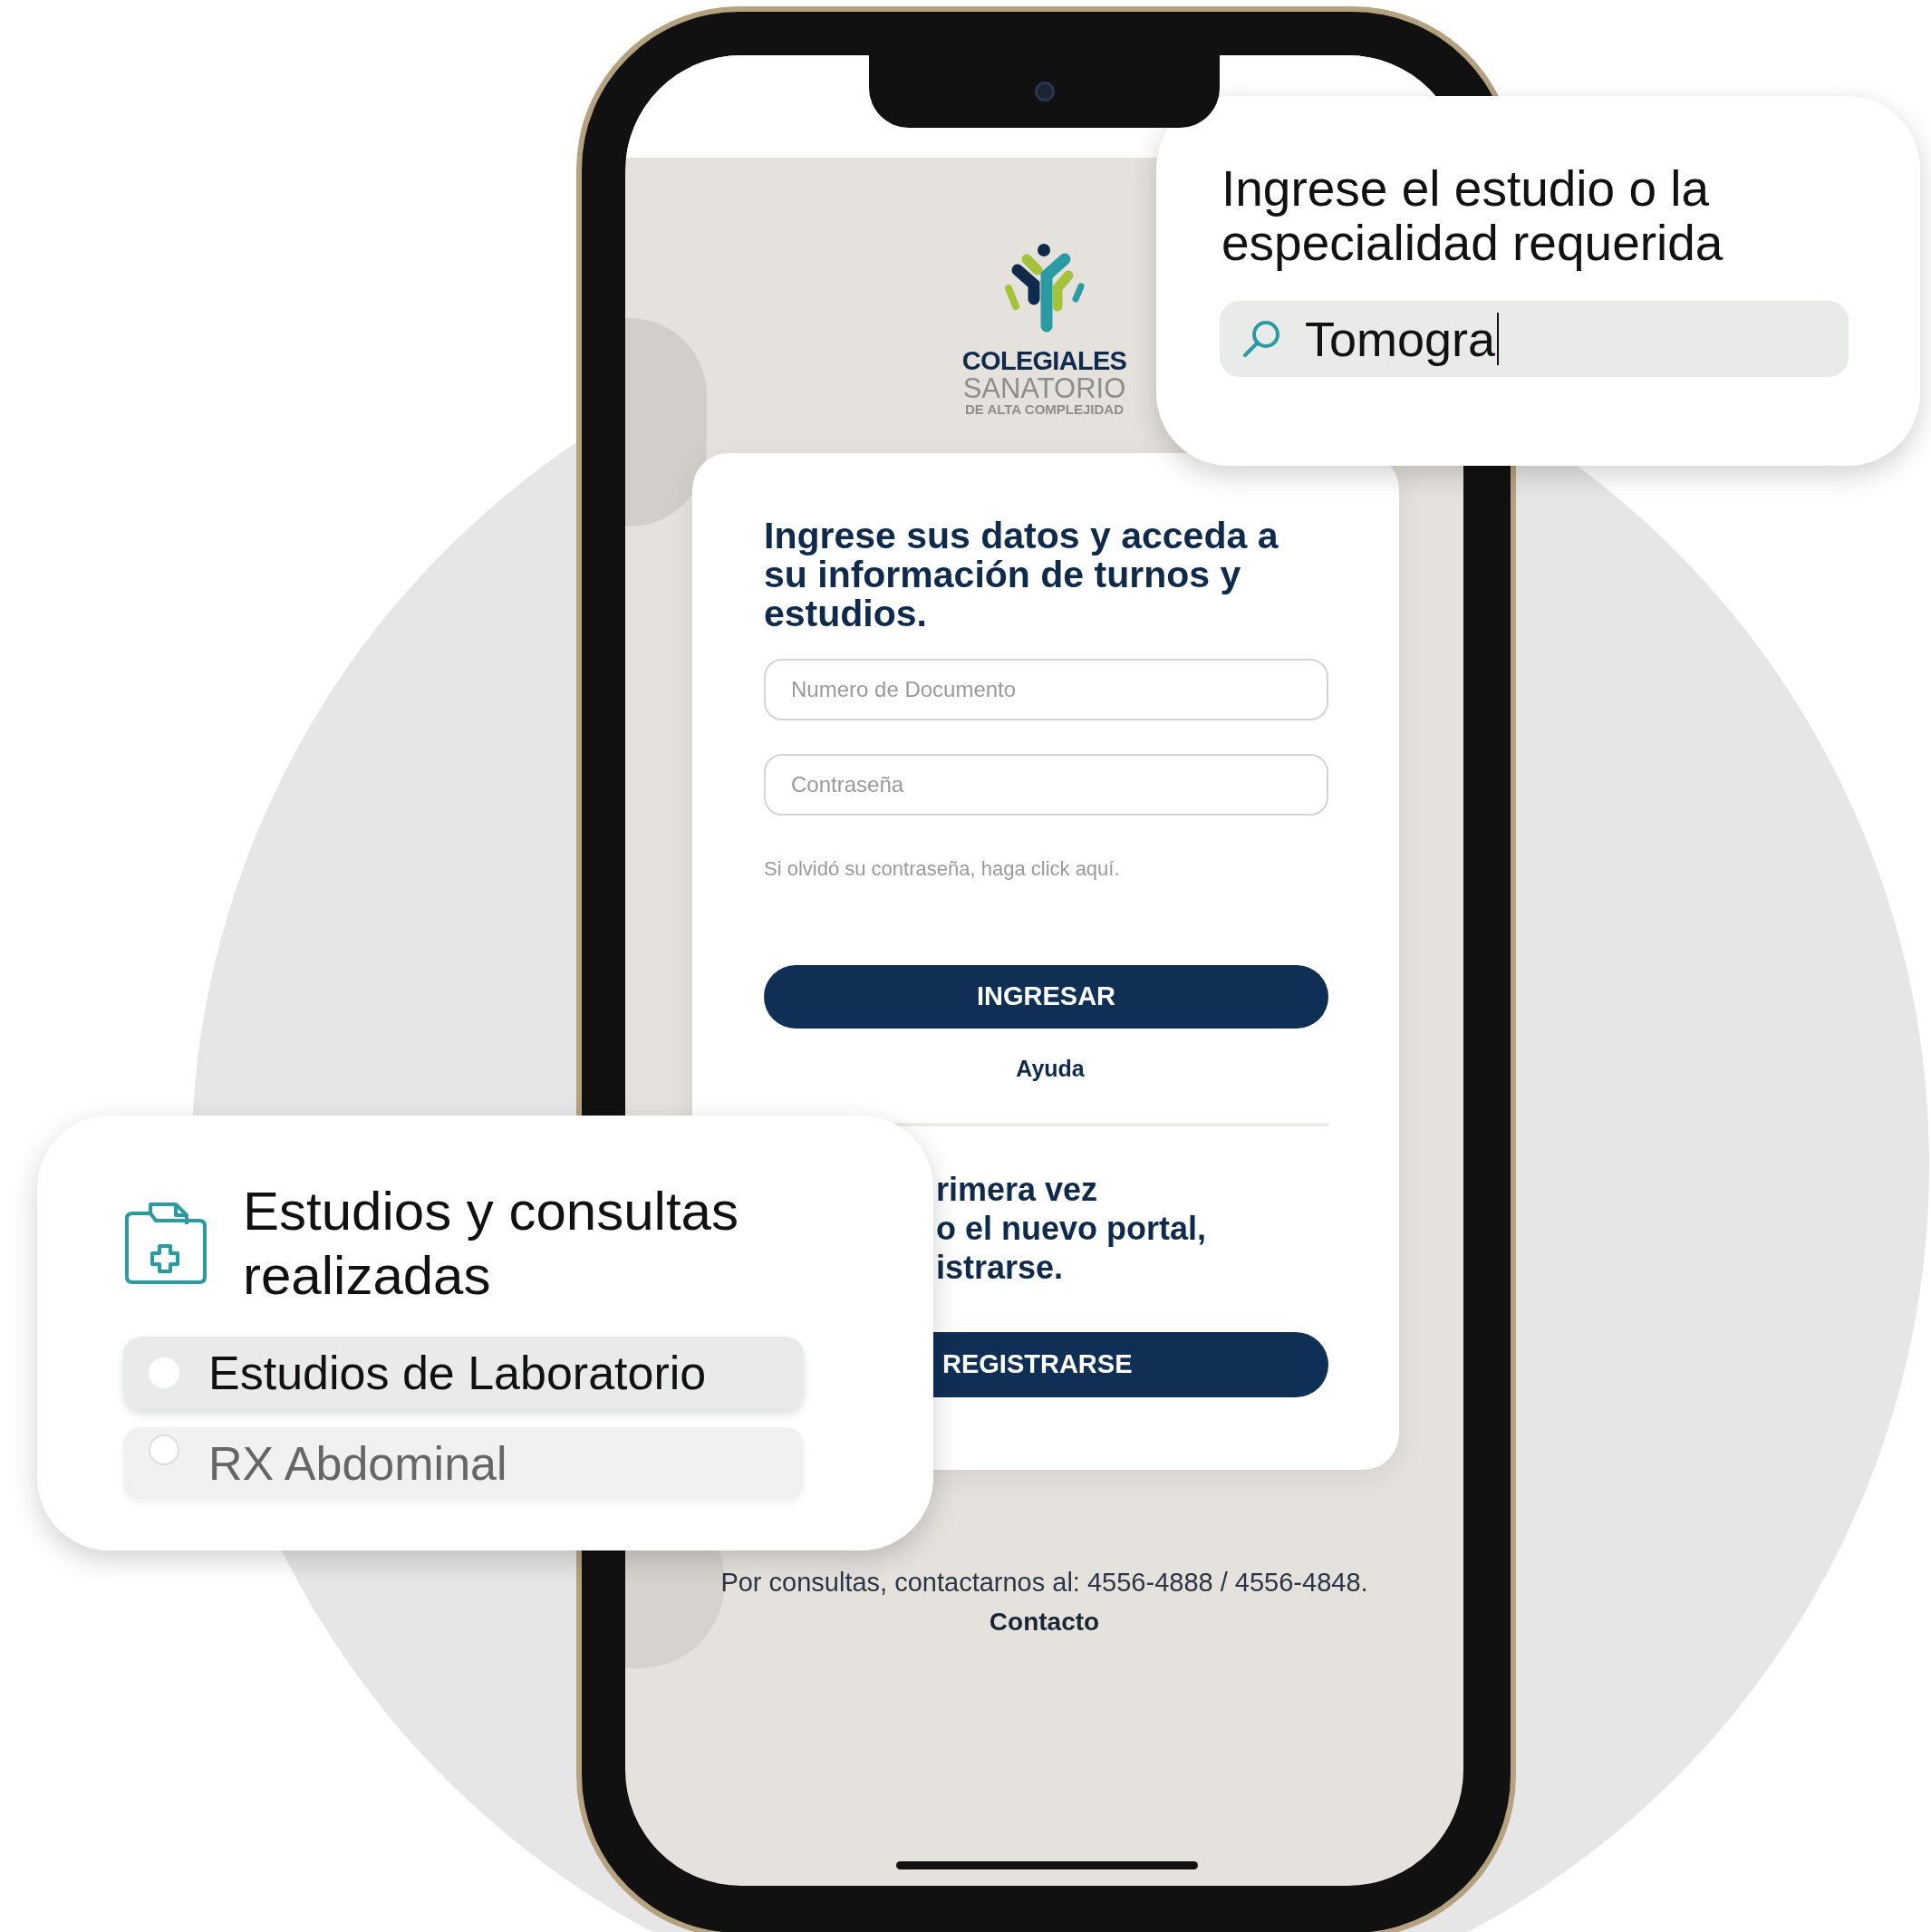 This screenshot has height=1932, width=1931. I want to click on search-title: Ingrese el estudio o la especialidad requerida, so click(1473, 215).